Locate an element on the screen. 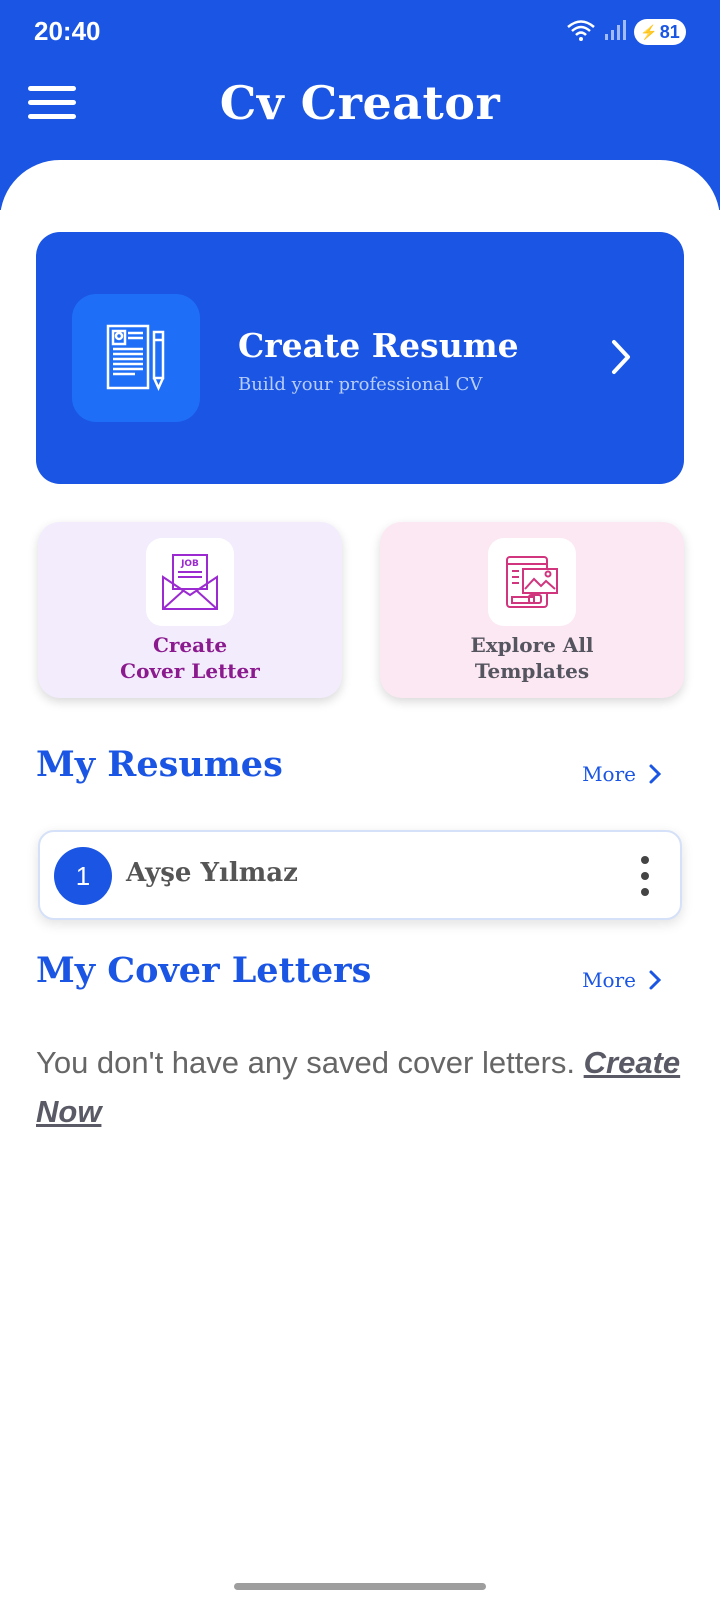  explore-templates-label: Explore All Templates is located at coordinates (532, 658).